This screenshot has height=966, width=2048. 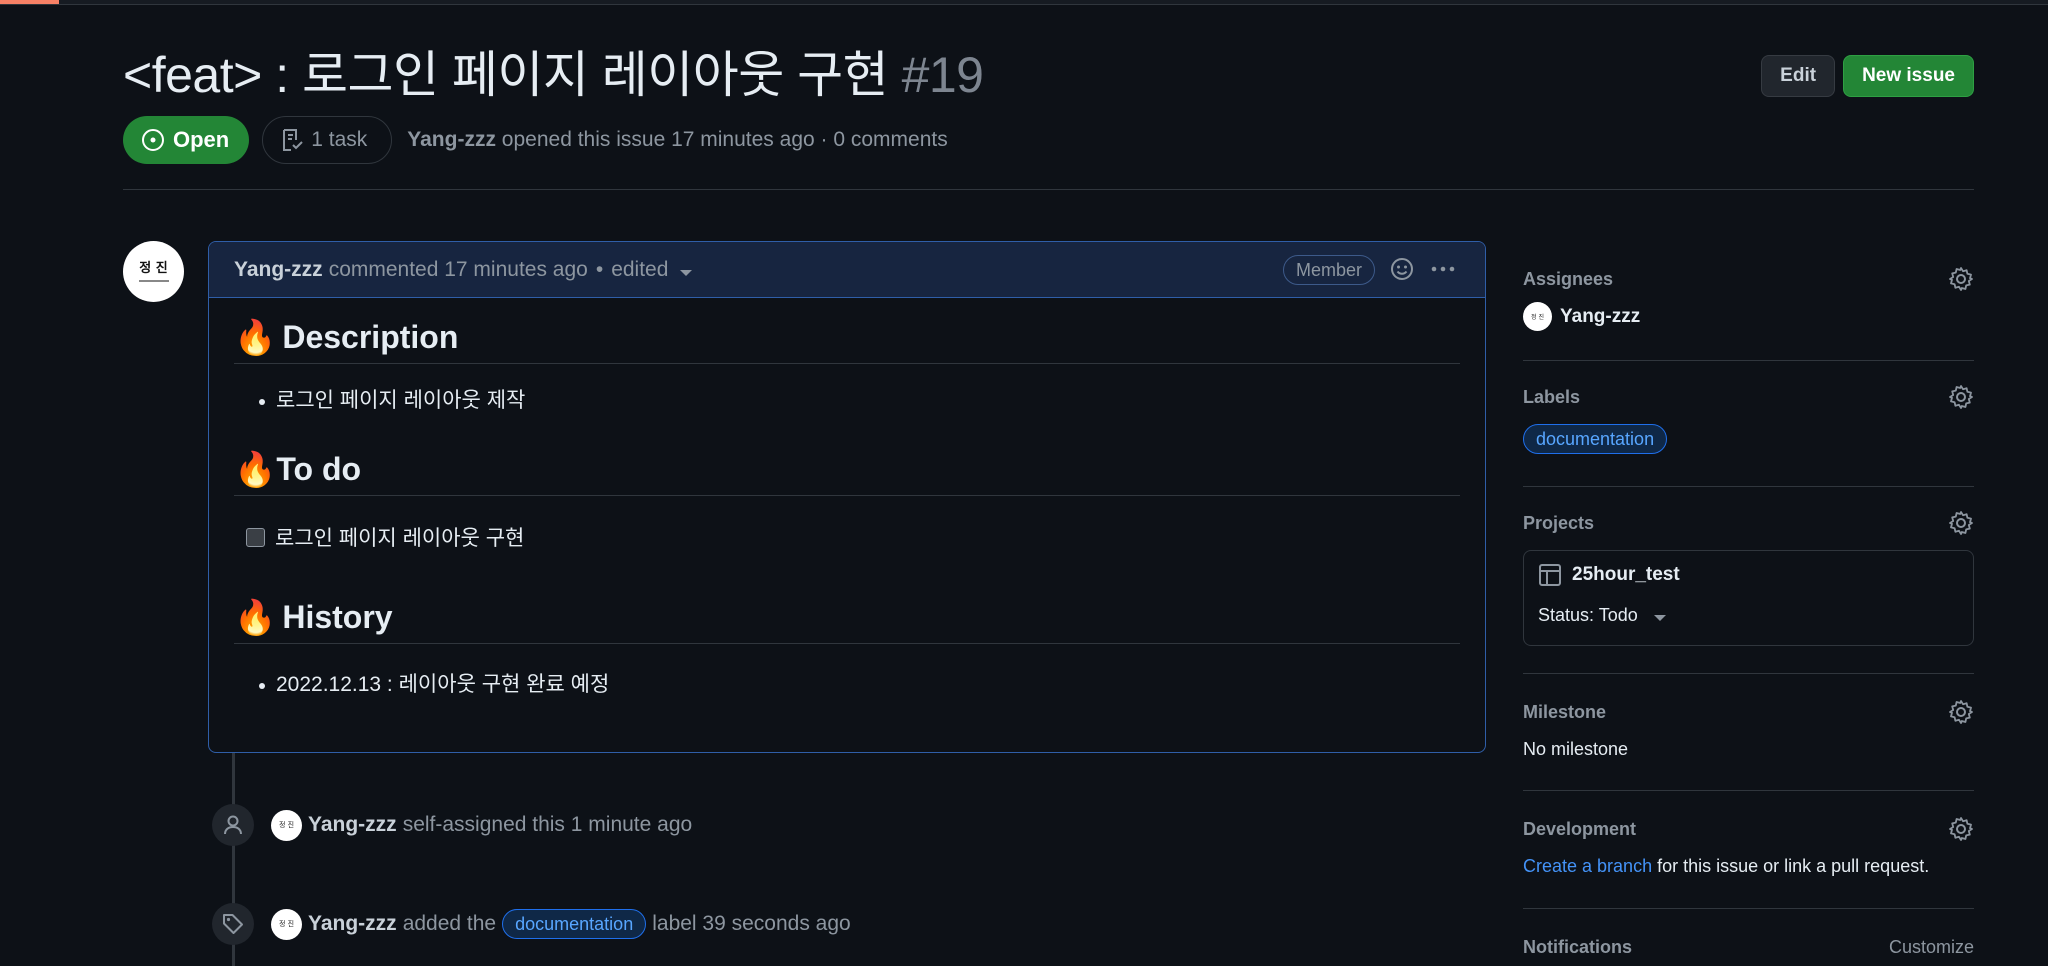 What do you see at coordinates (1748, 439) in the screenshot?
I see `label-list: documentation` at bounding box center [1748, 439].